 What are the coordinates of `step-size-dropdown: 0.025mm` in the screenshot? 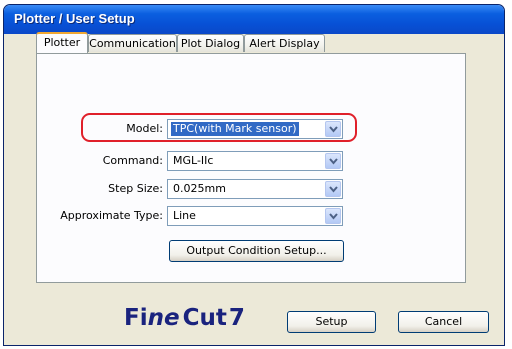 It's located at (255, 189).